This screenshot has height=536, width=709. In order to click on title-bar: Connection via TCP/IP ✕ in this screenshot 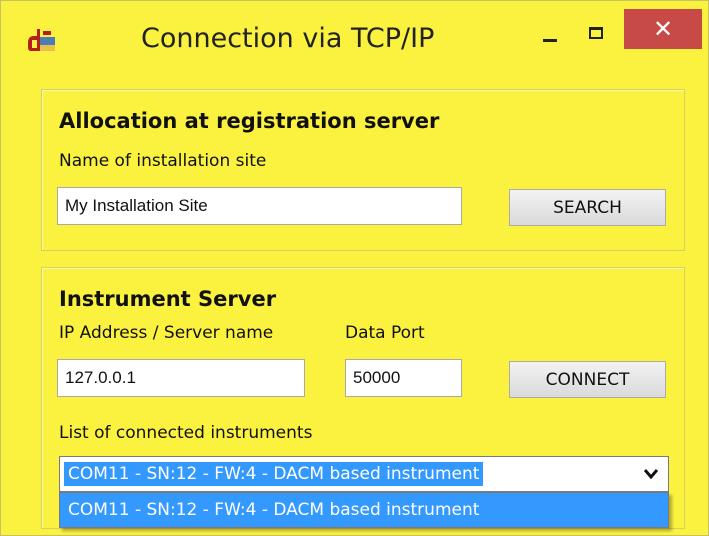, I will do `click(354, 38)`.